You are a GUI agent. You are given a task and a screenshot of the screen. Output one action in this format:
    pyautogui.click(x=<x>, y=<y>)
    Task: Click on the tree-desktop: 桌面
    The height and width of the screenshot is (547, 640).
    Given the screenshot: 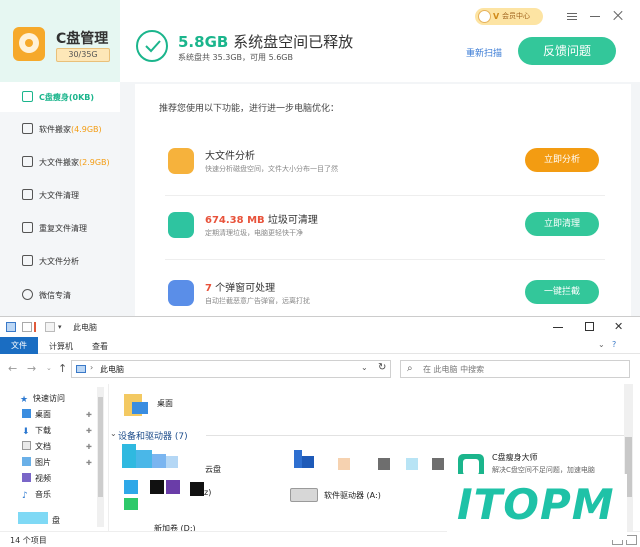 What is the action you would take?
    pyautogui.click(x=36, y=416)
    